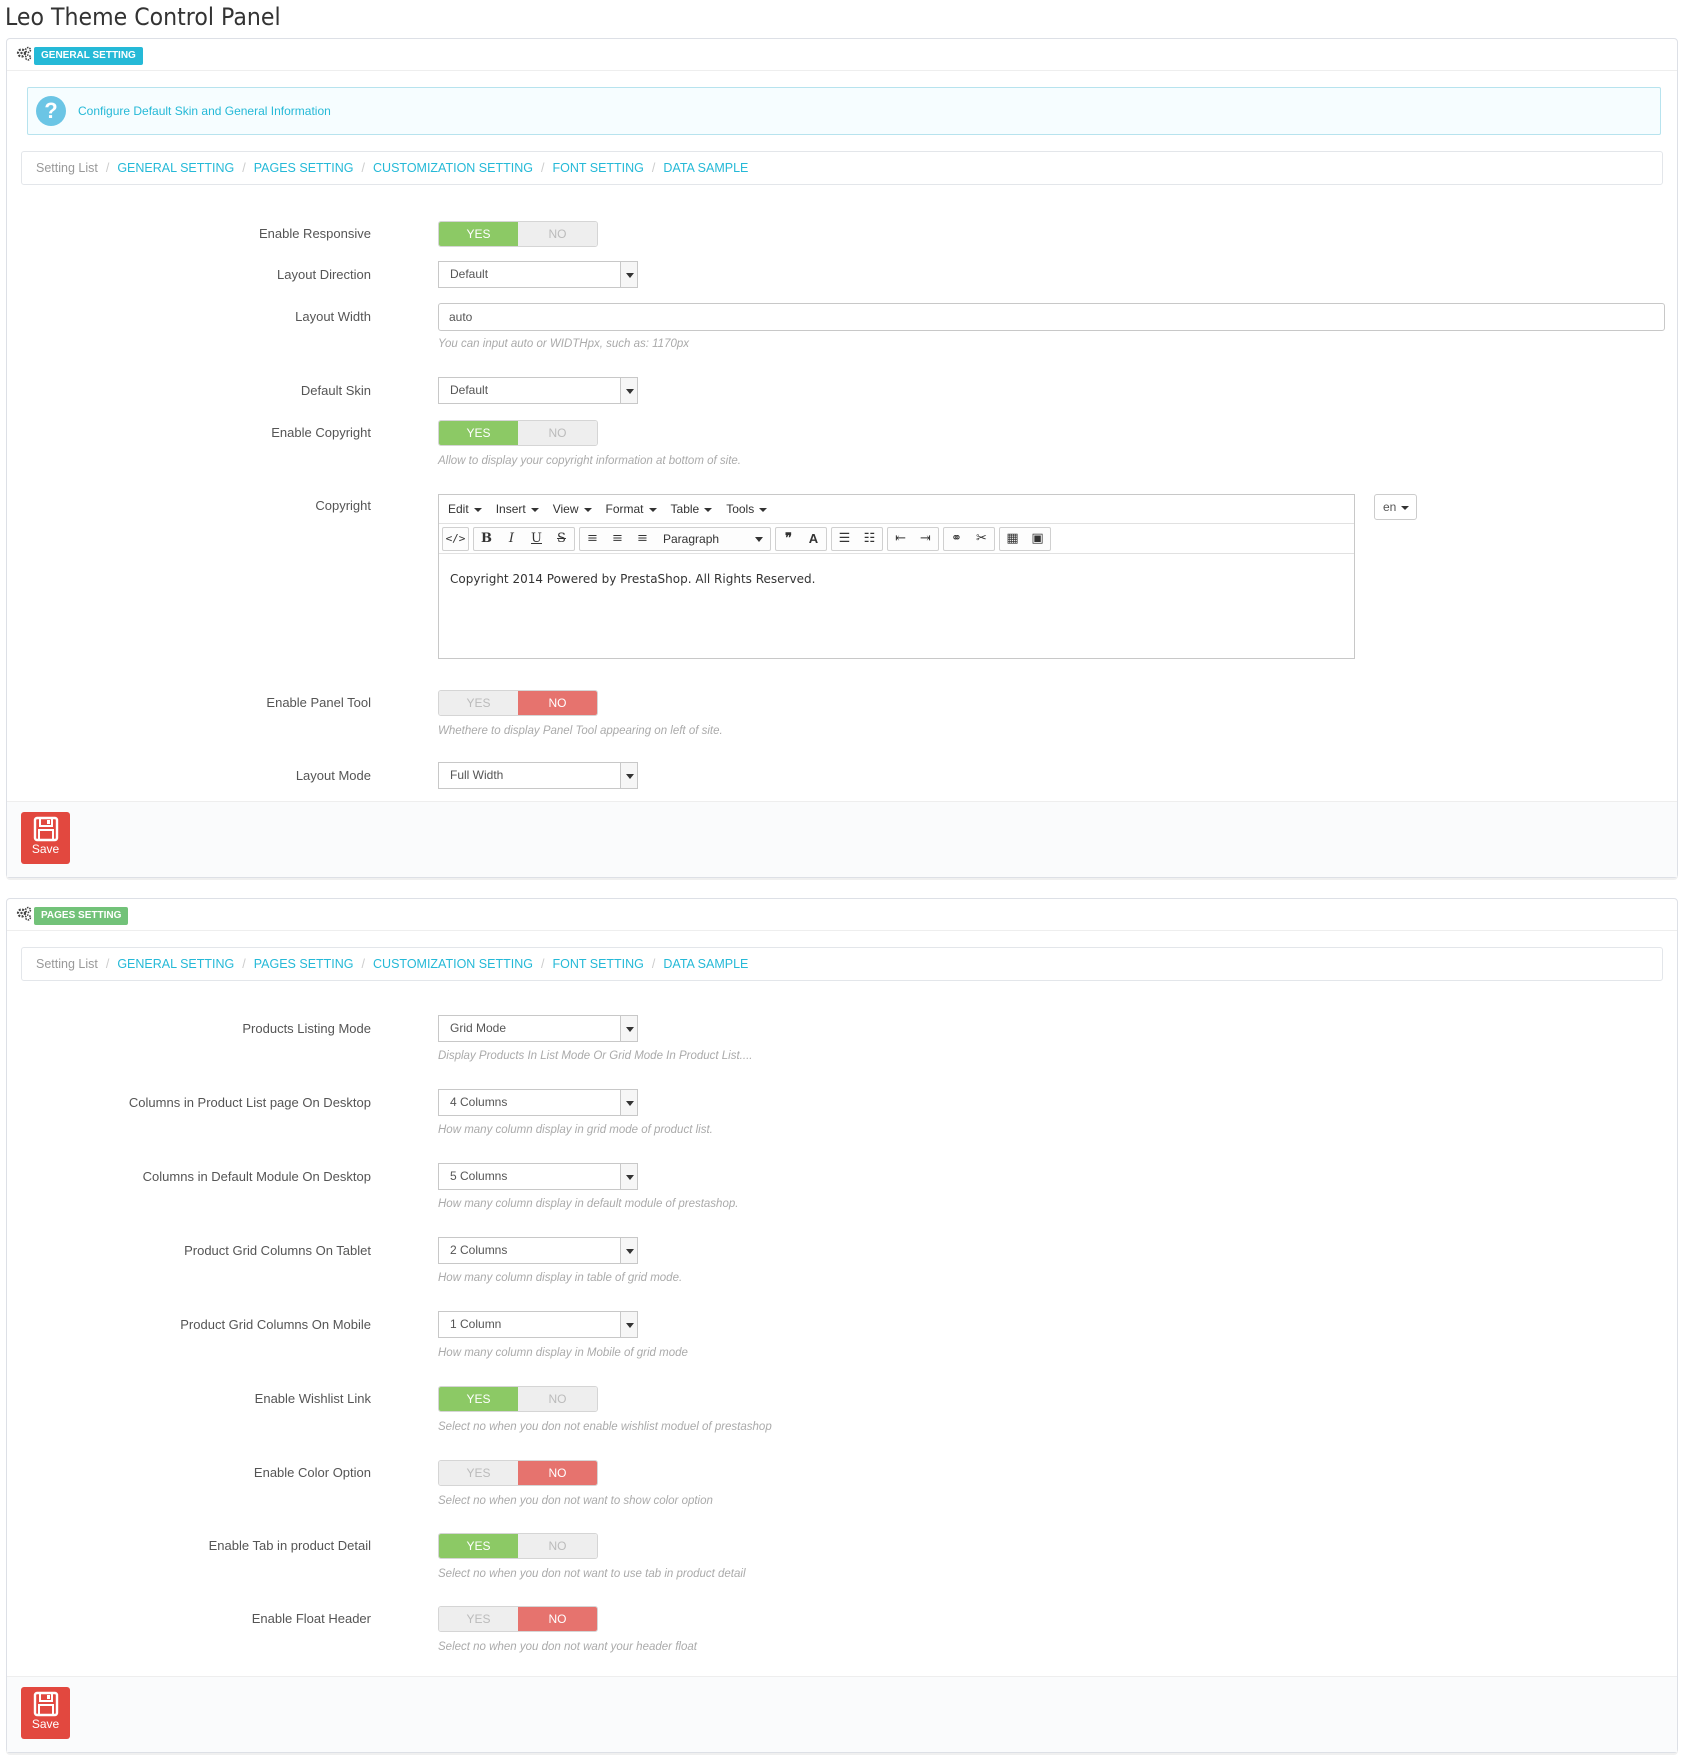  I want to click on source-code-icon: </>, so click(455, 539).